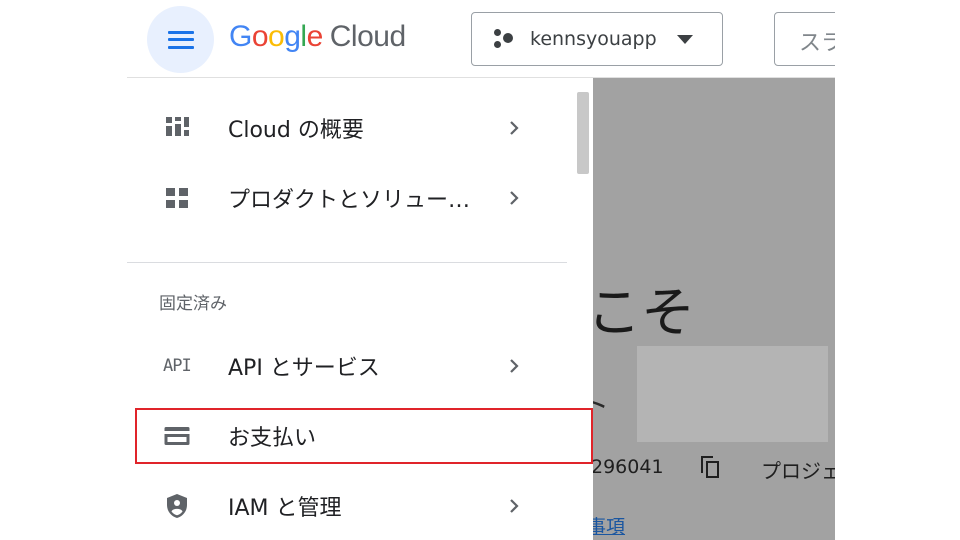 The height and width of the screenshot is (540, 960). I want to click on nav-item-label: IAM と管理, so click(285, 508).